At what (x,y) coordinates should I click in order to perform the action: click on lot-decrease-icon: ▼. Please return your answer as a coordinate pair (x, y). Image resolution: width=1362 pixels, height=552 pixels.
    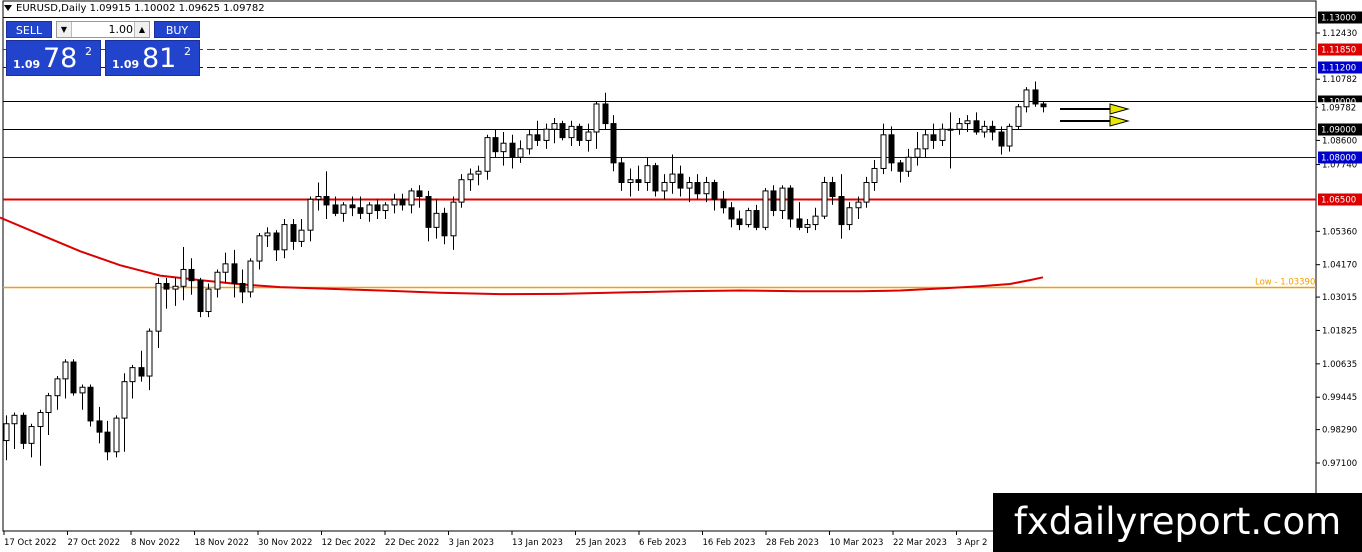
    Looking at the image, I should click on (64, 29).